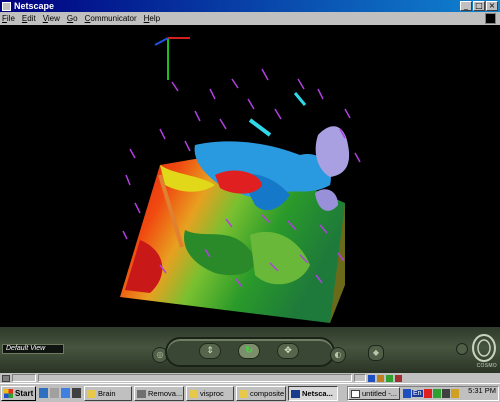 The image size is (500, 402). I want to click on language-indicator: En, so click(417, 393).